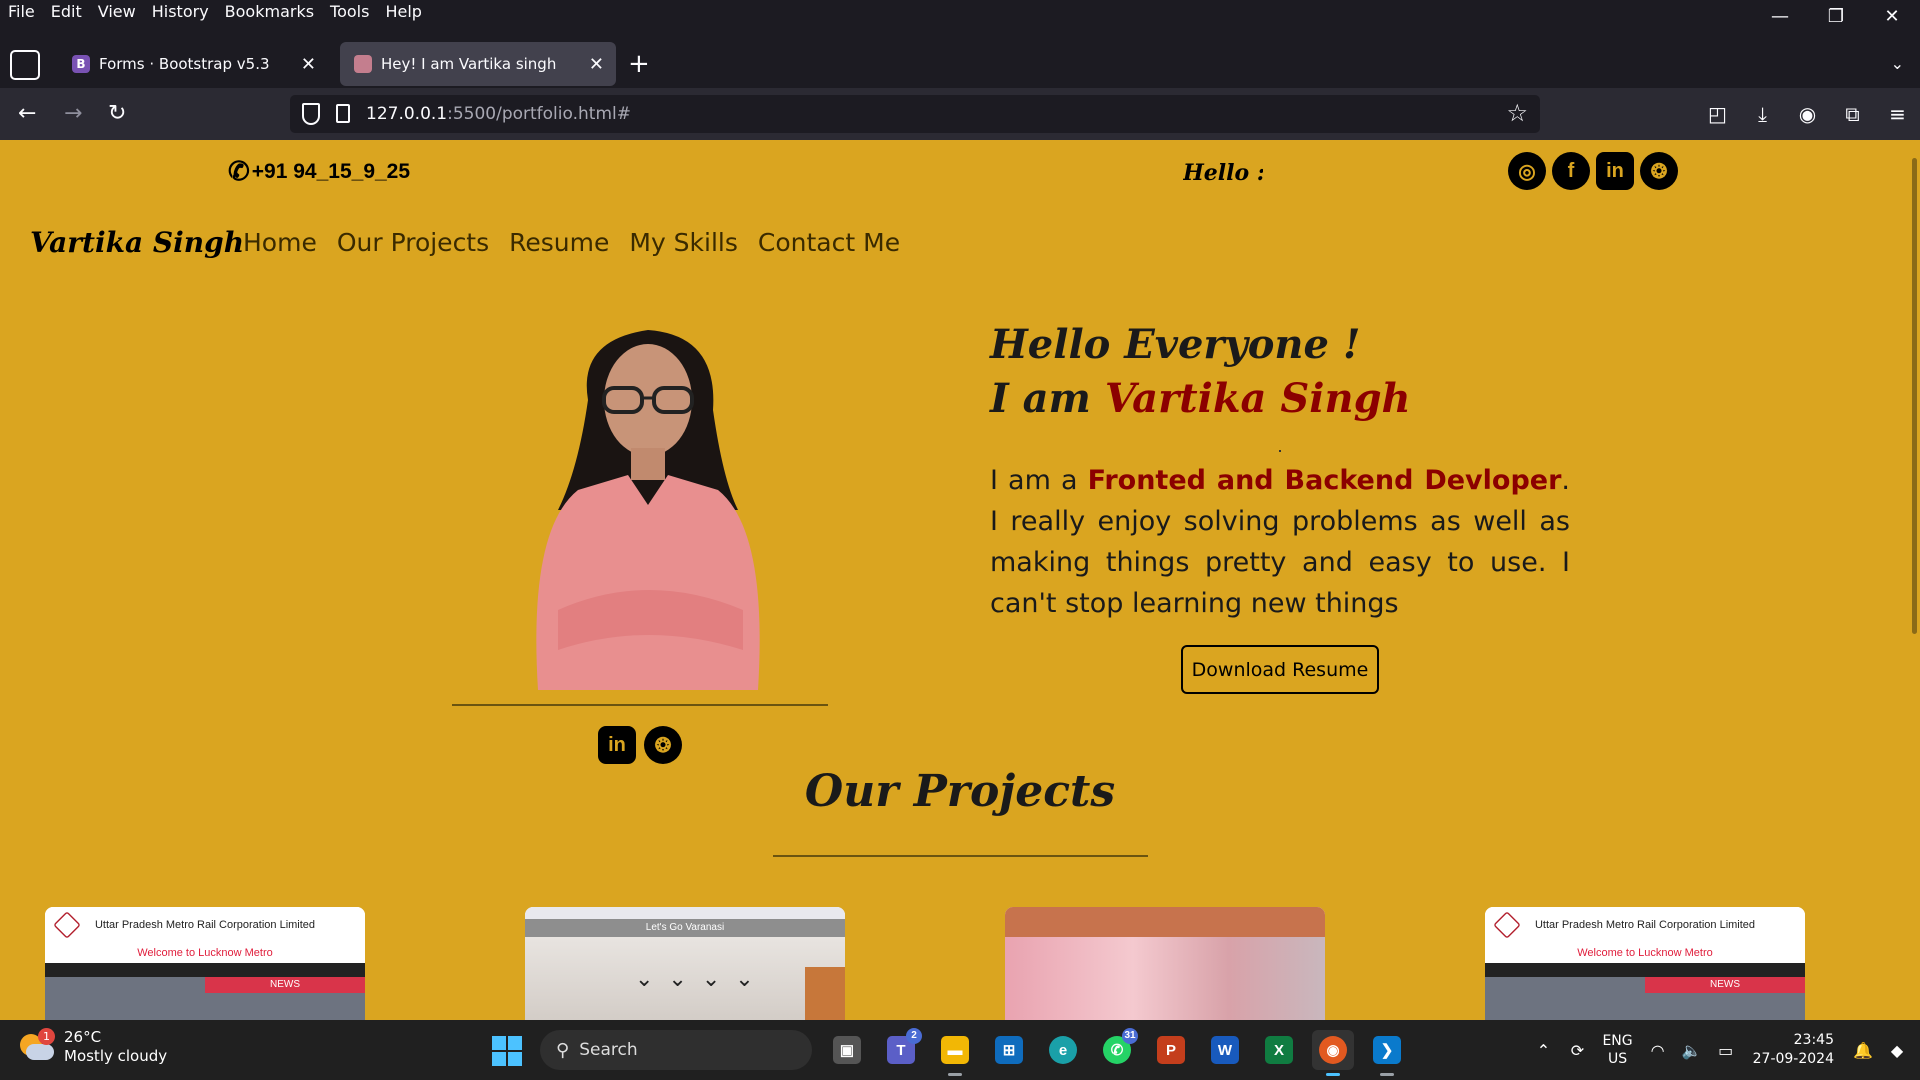 This screenshot has height=1080, width=1920. I want to click on nav-resume: Resume, so click(559, 242).